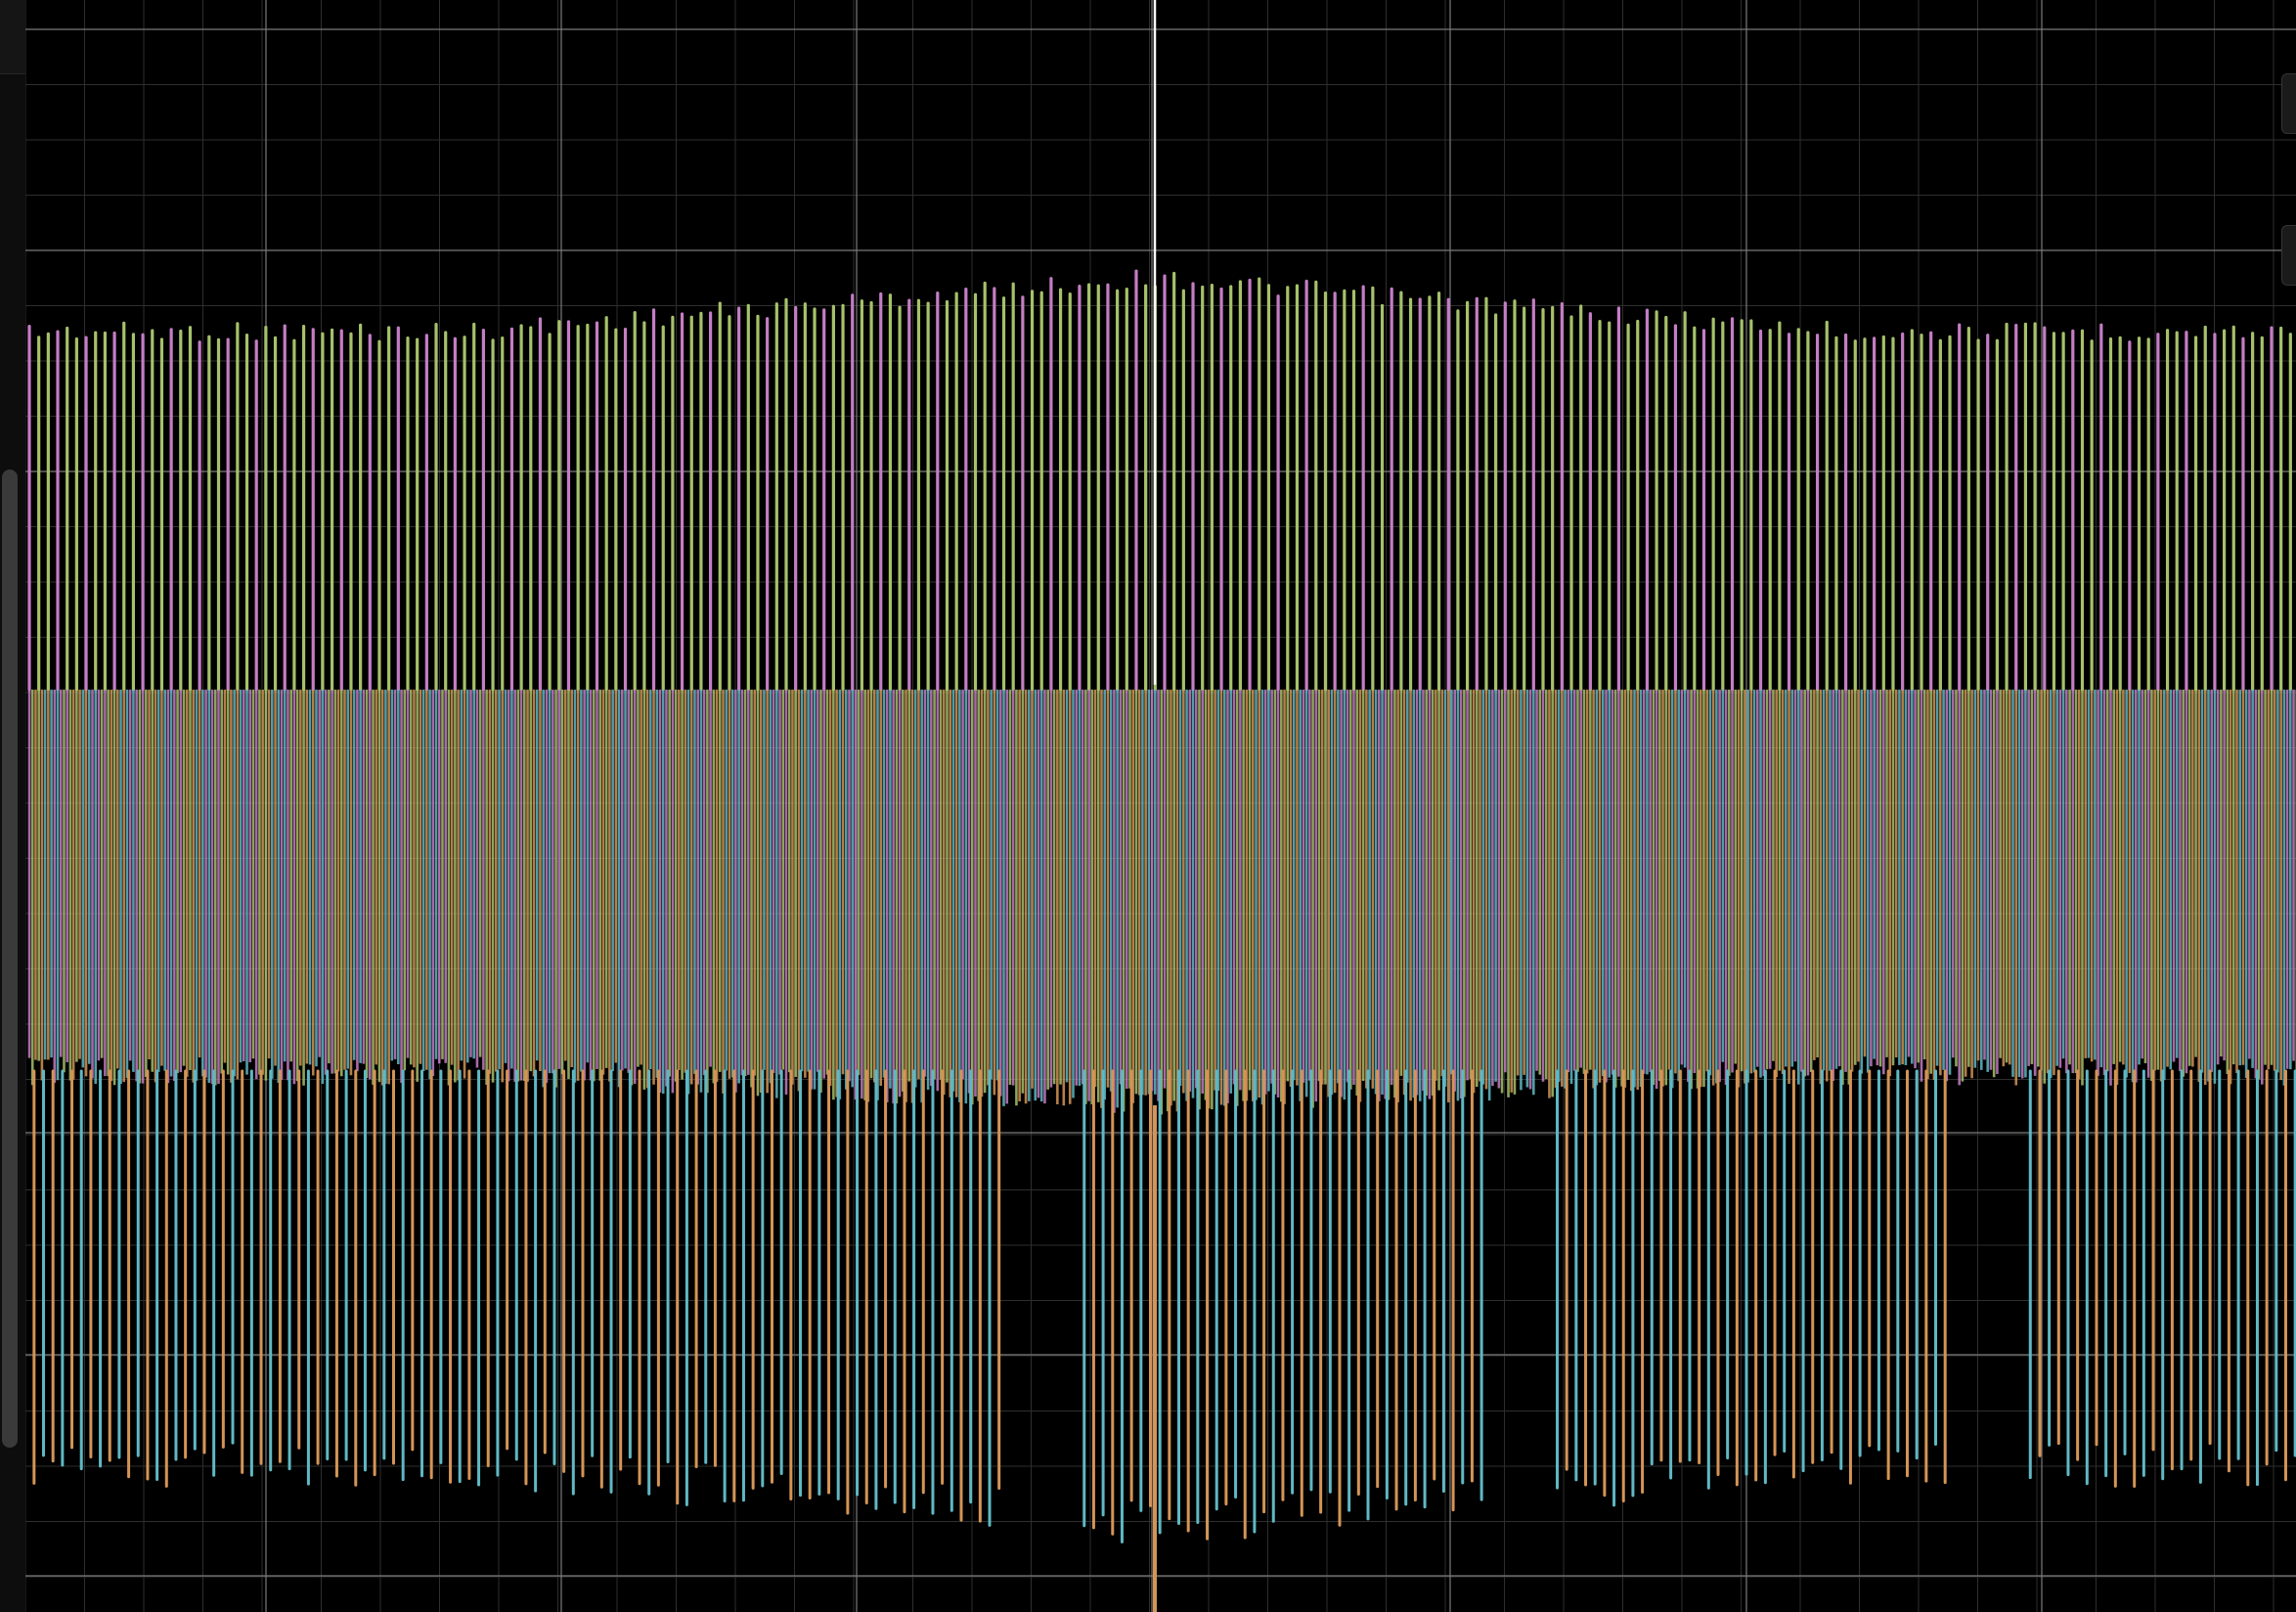  What do you see at coordinates (2287, 806) in the screenshot?
I see `right-panel-rail` at bounding box center [2287, 806].